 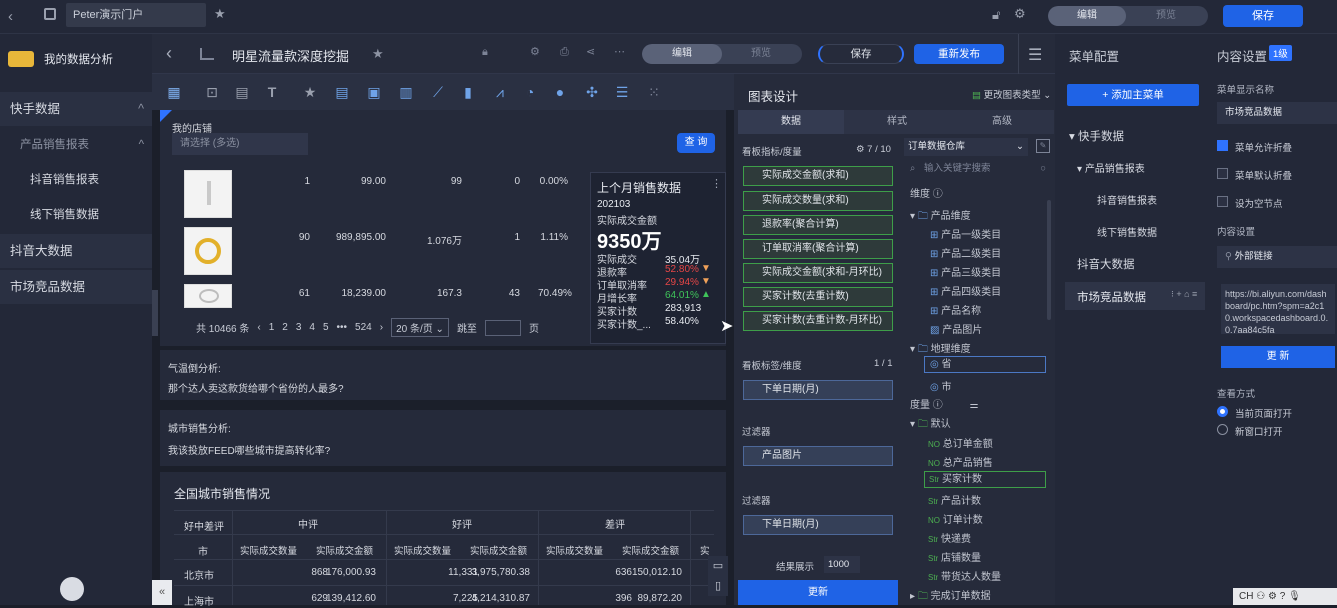 I want to click on empty-node-checkbox, so click(x=1222, y=201).